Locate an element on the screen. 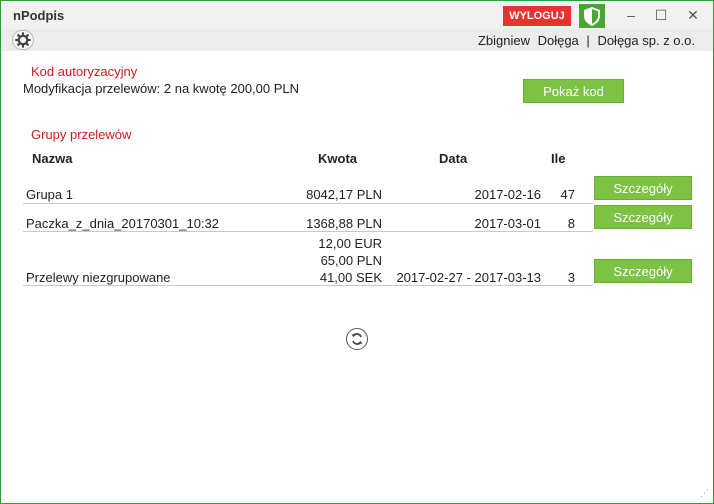  row-amount: 1368,88 PLN is located at coordinates (344, 223).